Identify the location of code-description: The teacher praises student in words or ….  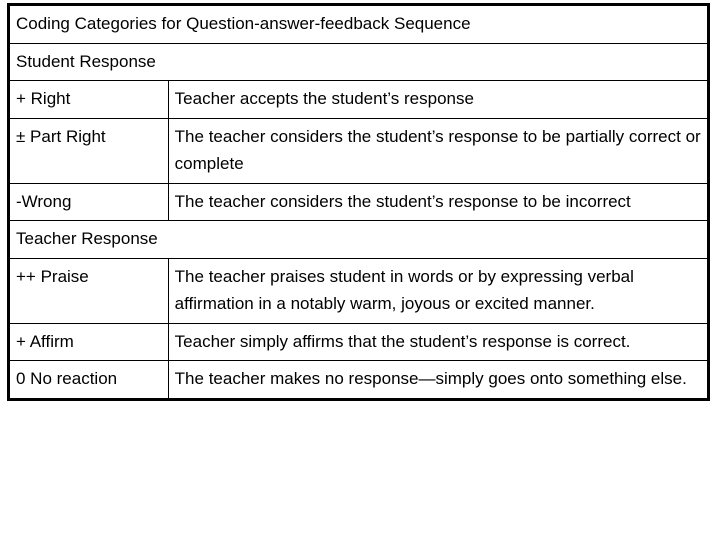
(438, 290).